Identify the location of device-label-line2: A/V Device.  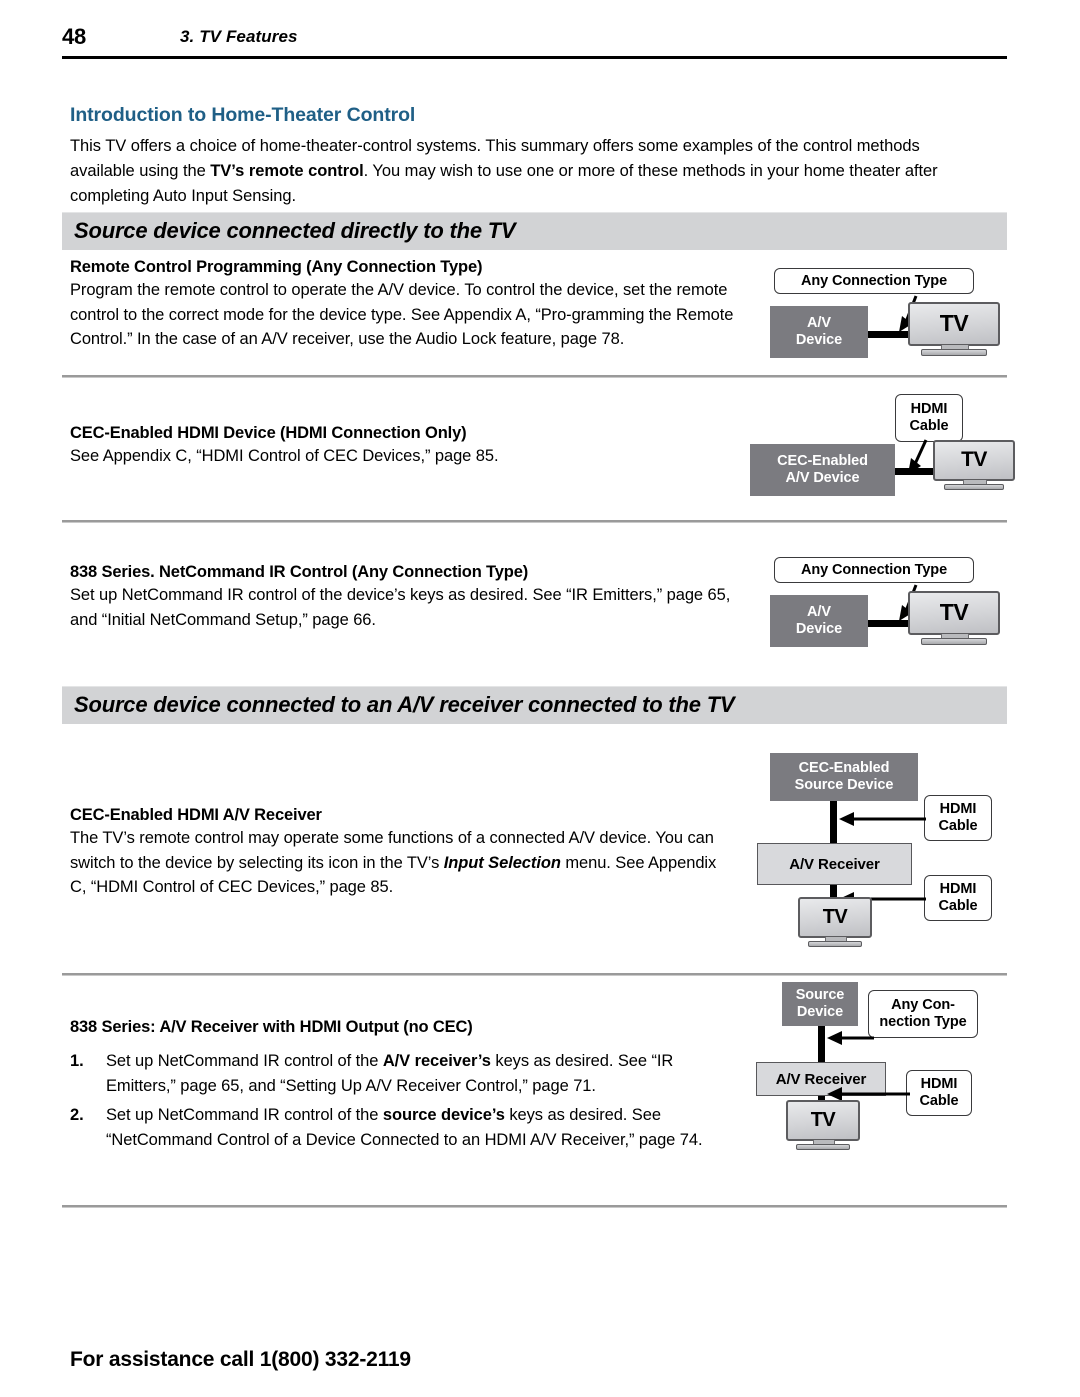
(822, 478).